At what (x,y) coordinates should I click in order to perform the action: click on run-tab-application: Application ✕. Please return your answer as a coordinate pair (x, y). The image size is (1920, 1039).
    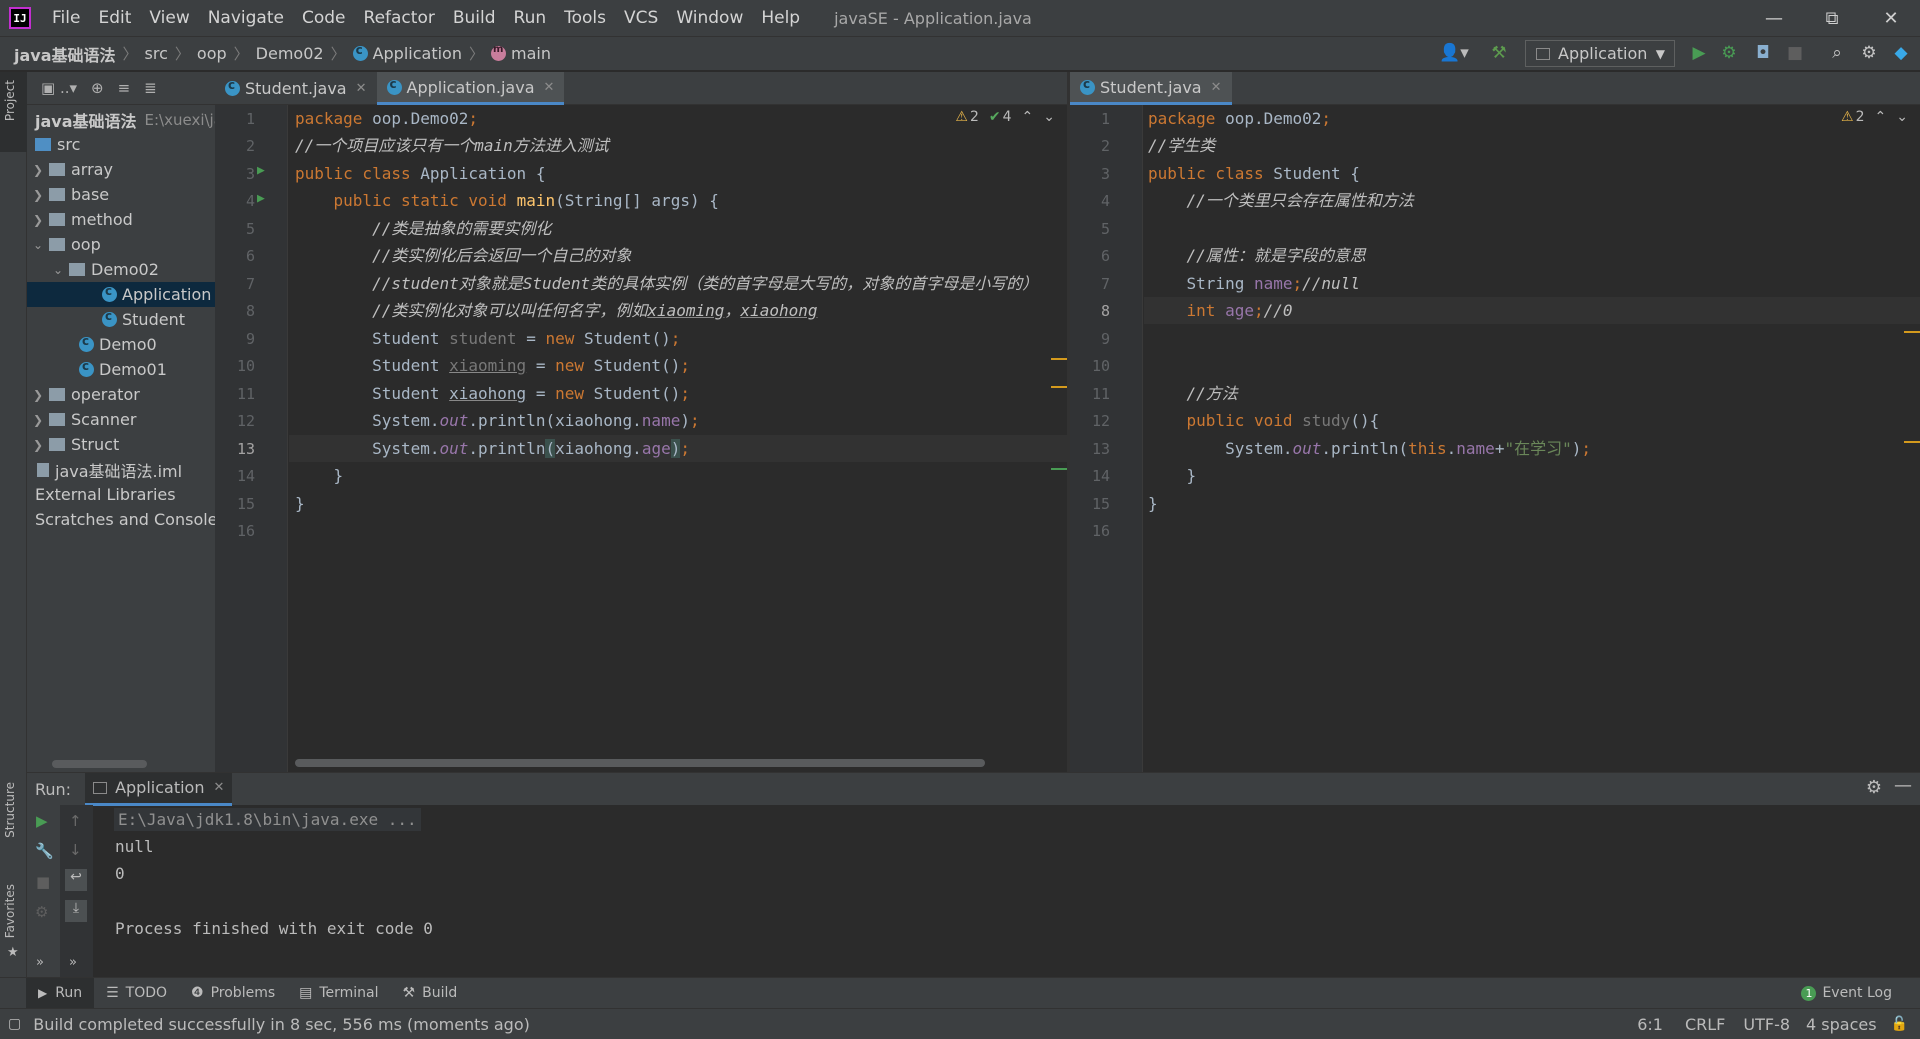
    Looking at the image, I should click on (159, 789).